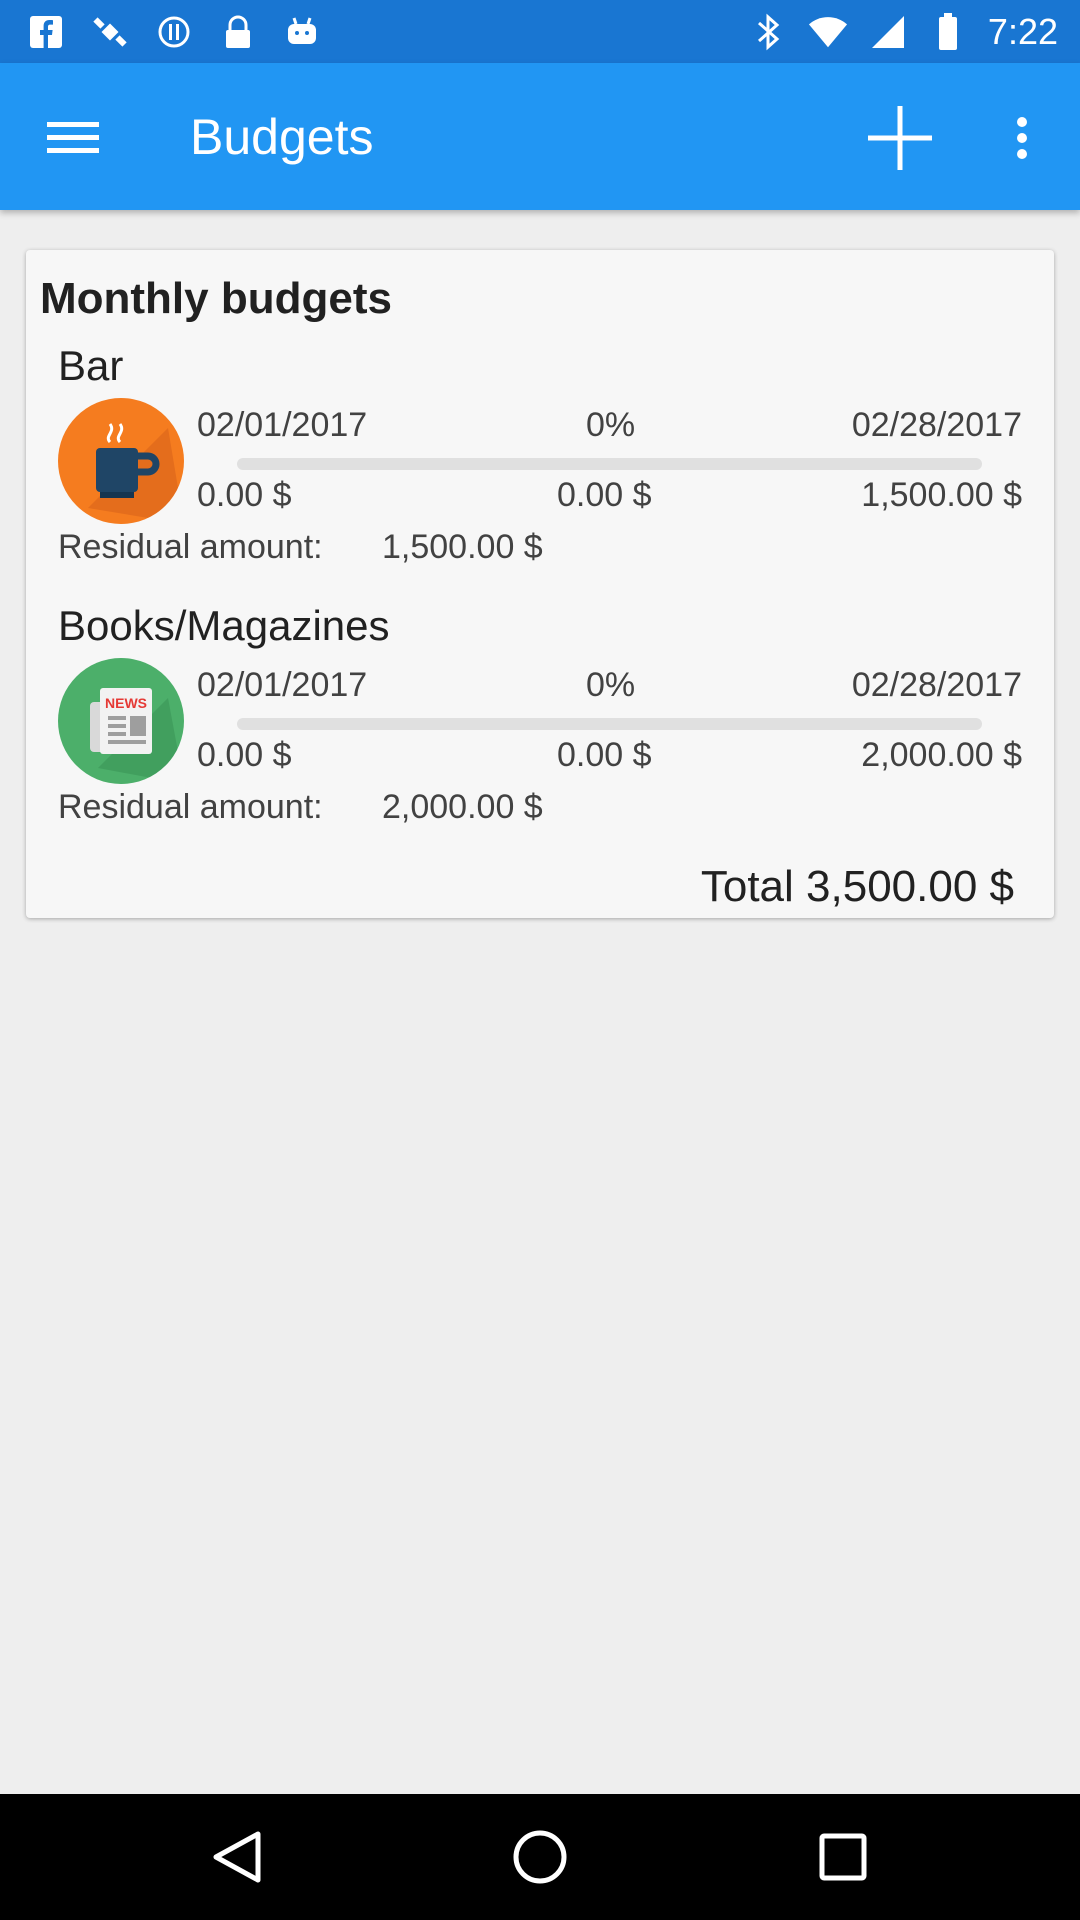 The height and width of the screenshot is (1920, 1080). I want to click on sync-icon, so click(174, 32).